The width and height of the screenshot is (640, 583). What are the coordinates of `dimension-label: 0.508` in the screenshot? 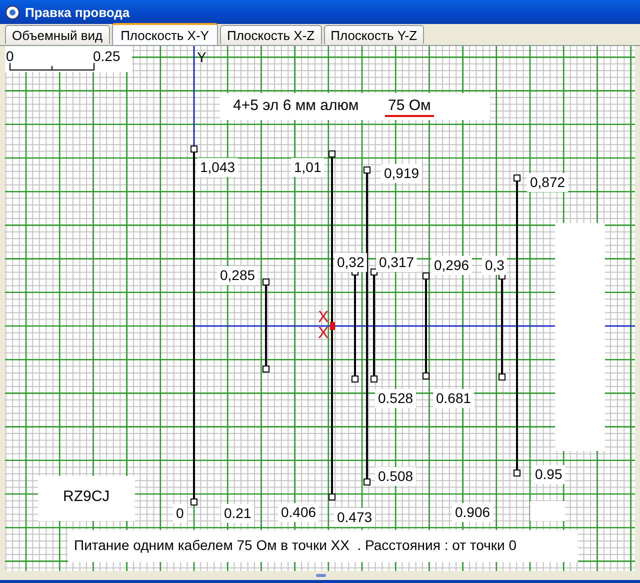 It's located at (395, 476).